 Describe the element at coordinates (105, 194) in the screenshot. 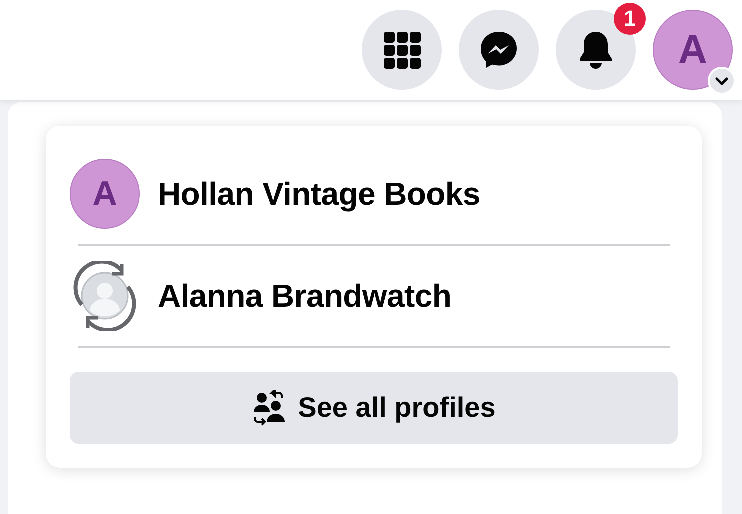

I see `profile-avatar: A` at that location.